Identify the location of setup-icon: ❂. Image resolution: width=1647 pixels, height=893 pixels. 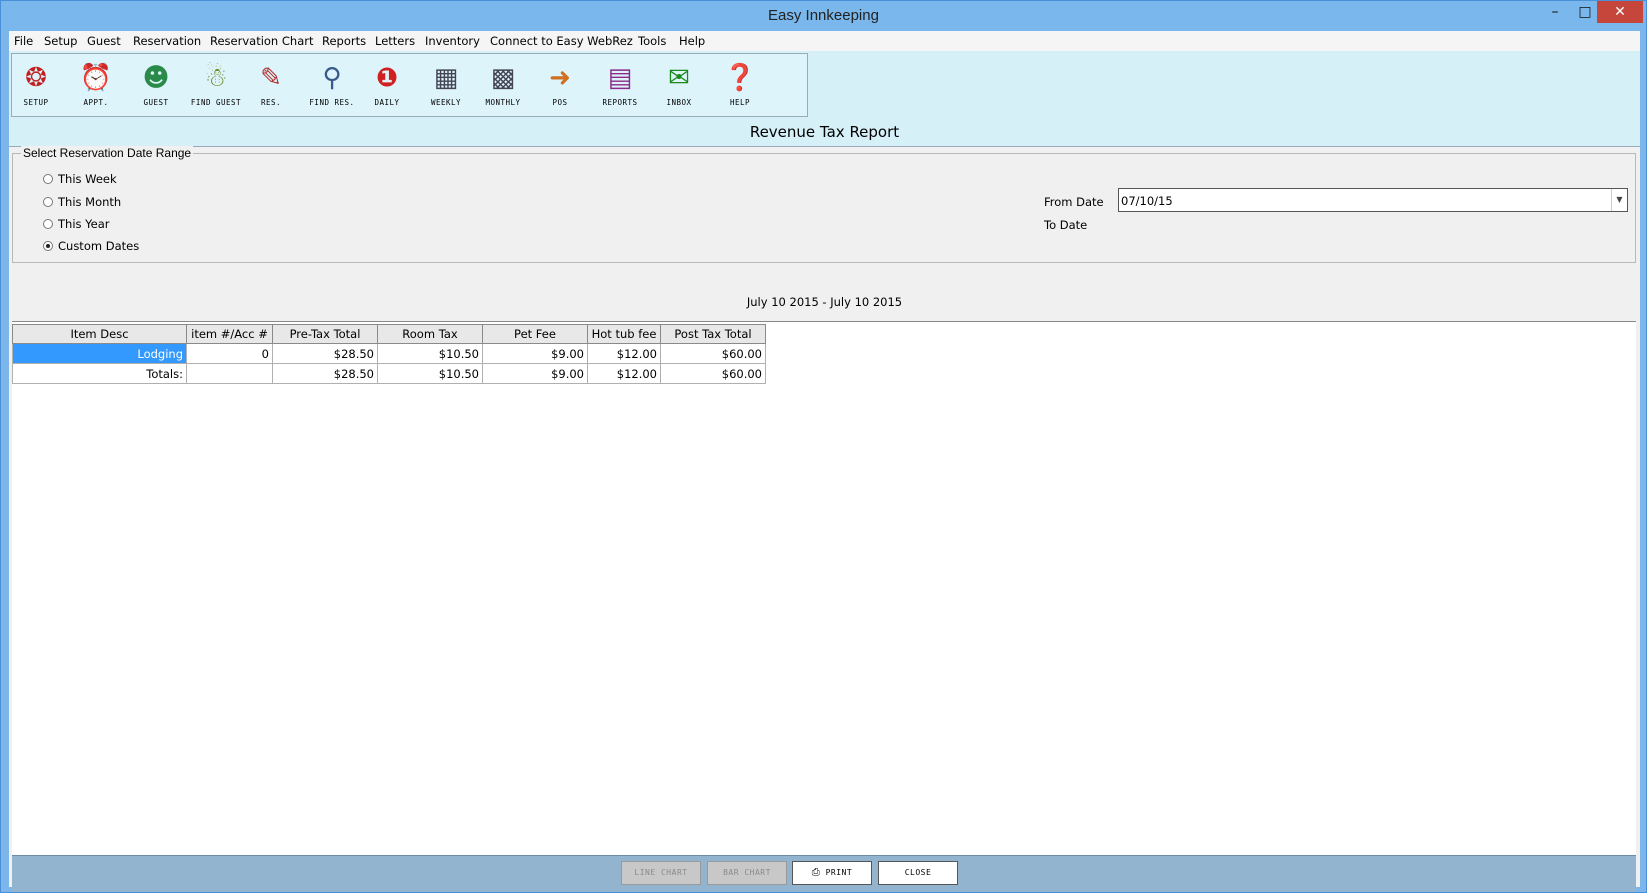
(36, 78).